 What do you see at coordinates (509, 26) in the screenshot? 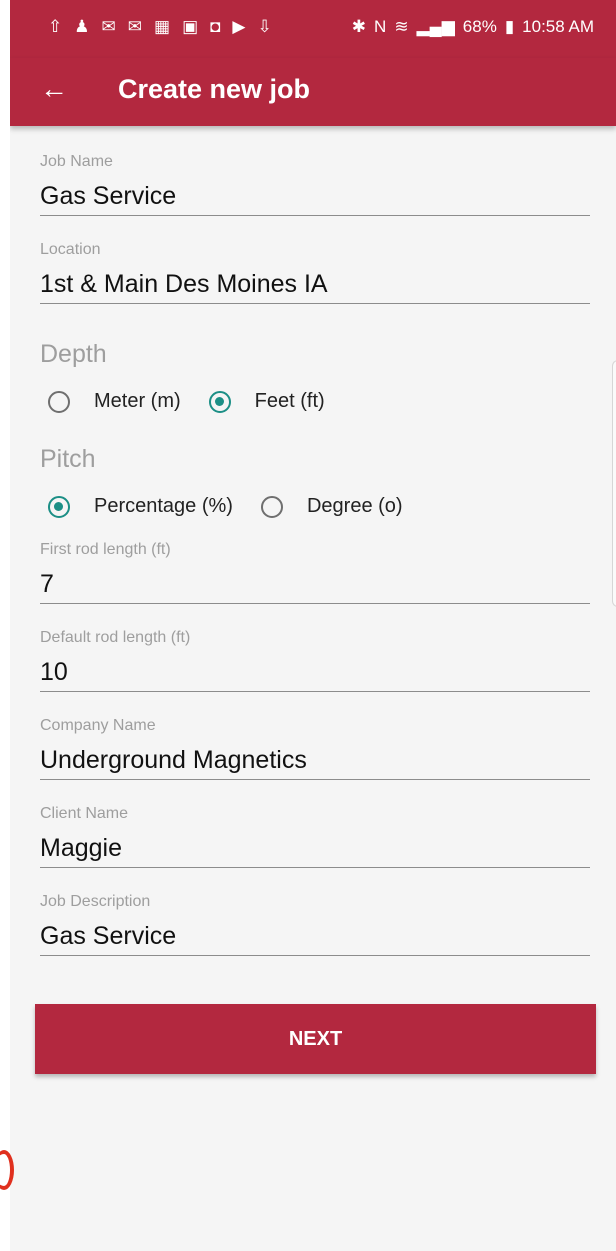
I see `battery-icon: ▮` at bounding box center [509, 26].